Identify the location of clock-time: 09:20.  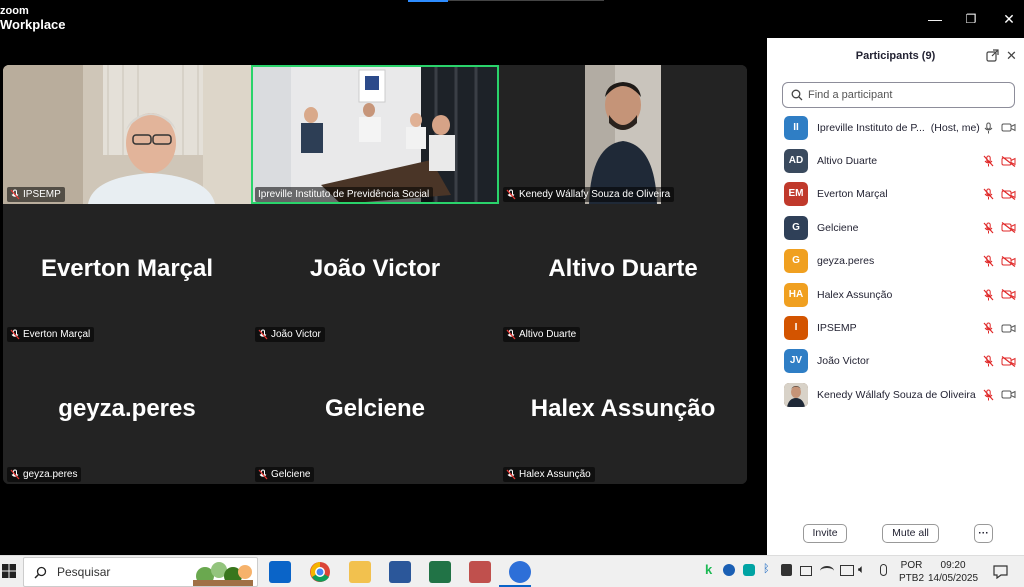
(953, 565).